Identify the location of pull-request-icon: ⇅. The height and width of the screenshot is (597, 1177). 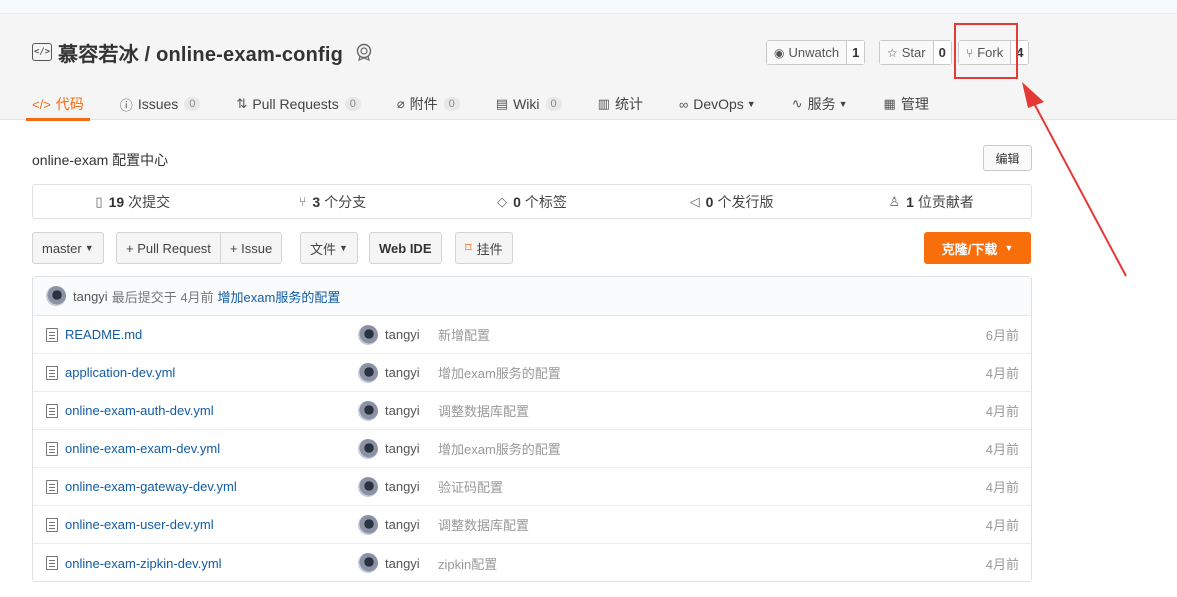
(242, 103).